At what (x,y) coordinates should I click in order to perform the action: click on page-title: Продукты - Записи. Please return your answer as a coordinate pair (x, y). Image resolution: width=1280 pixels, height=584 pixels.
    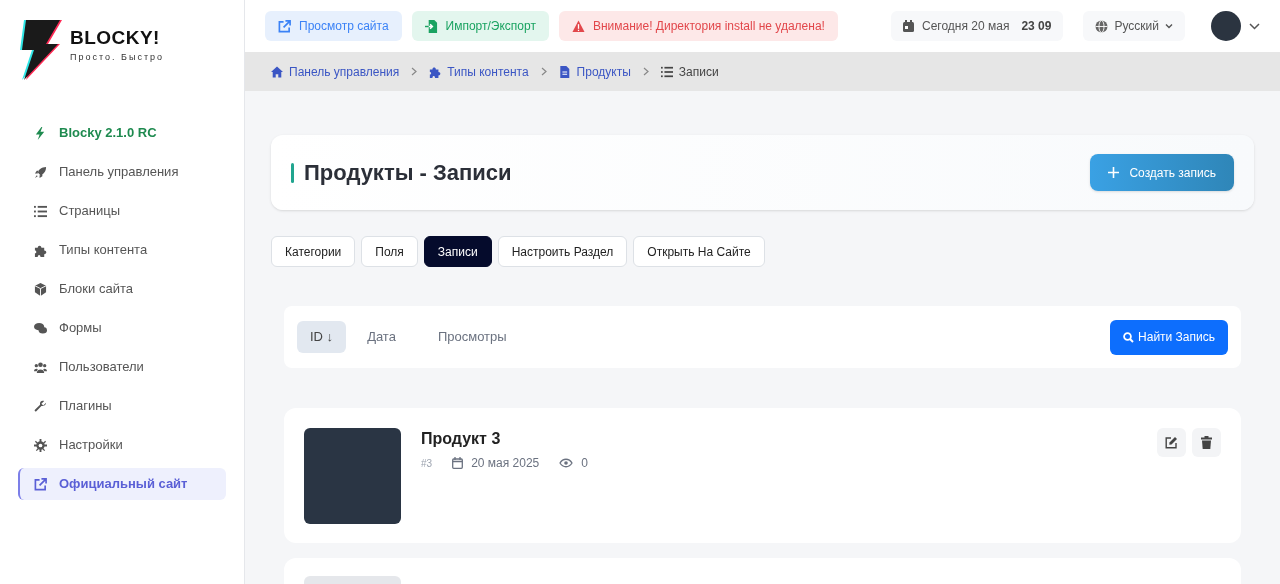
    Looking at the image, I should click on (408, 173).